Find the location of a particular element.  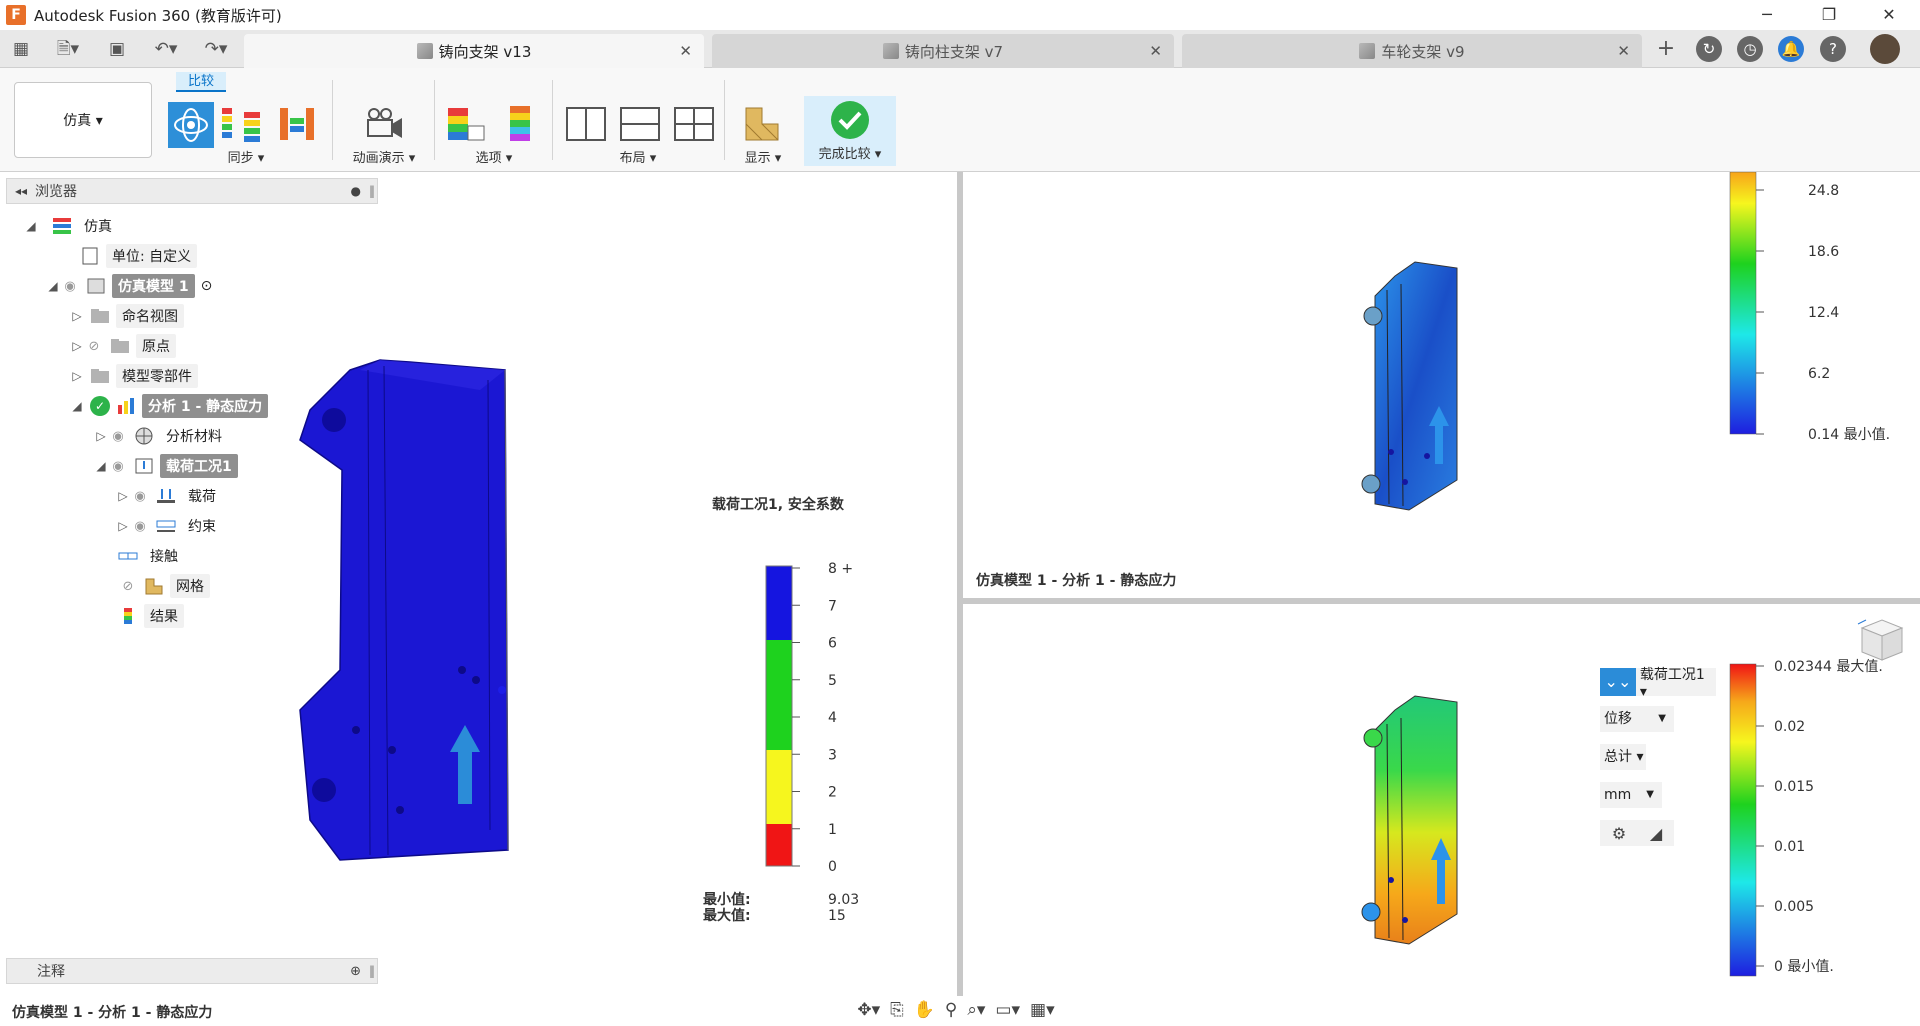

tree-item-loads: ▷ ◉ 载荷 is located at coordinates (169, 496).